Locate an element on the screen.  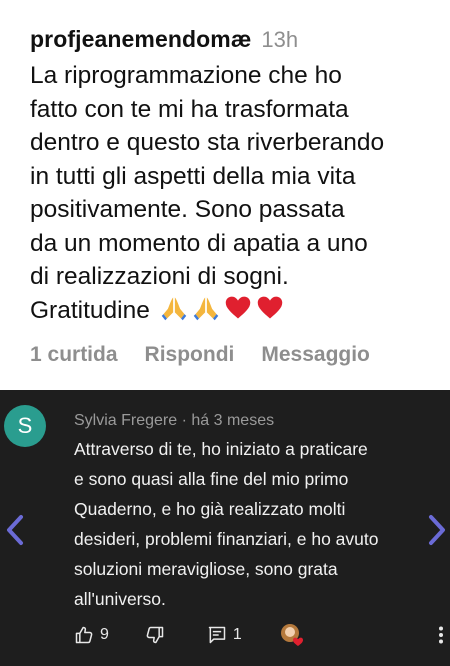
more-vertical-icon is located at coordinates (441, 635).